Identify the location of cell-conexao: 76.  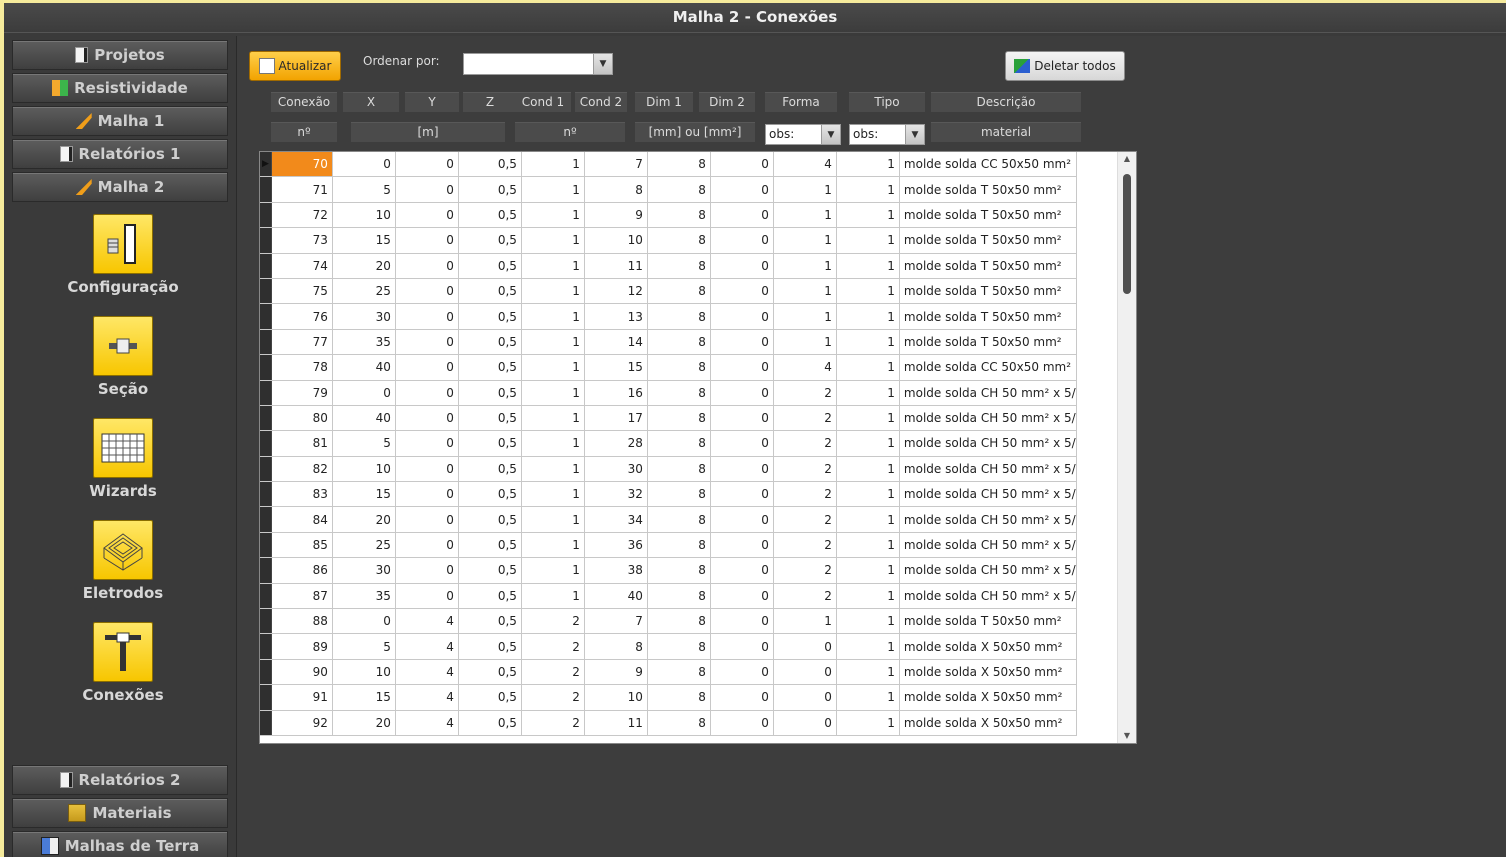
(302, 316).